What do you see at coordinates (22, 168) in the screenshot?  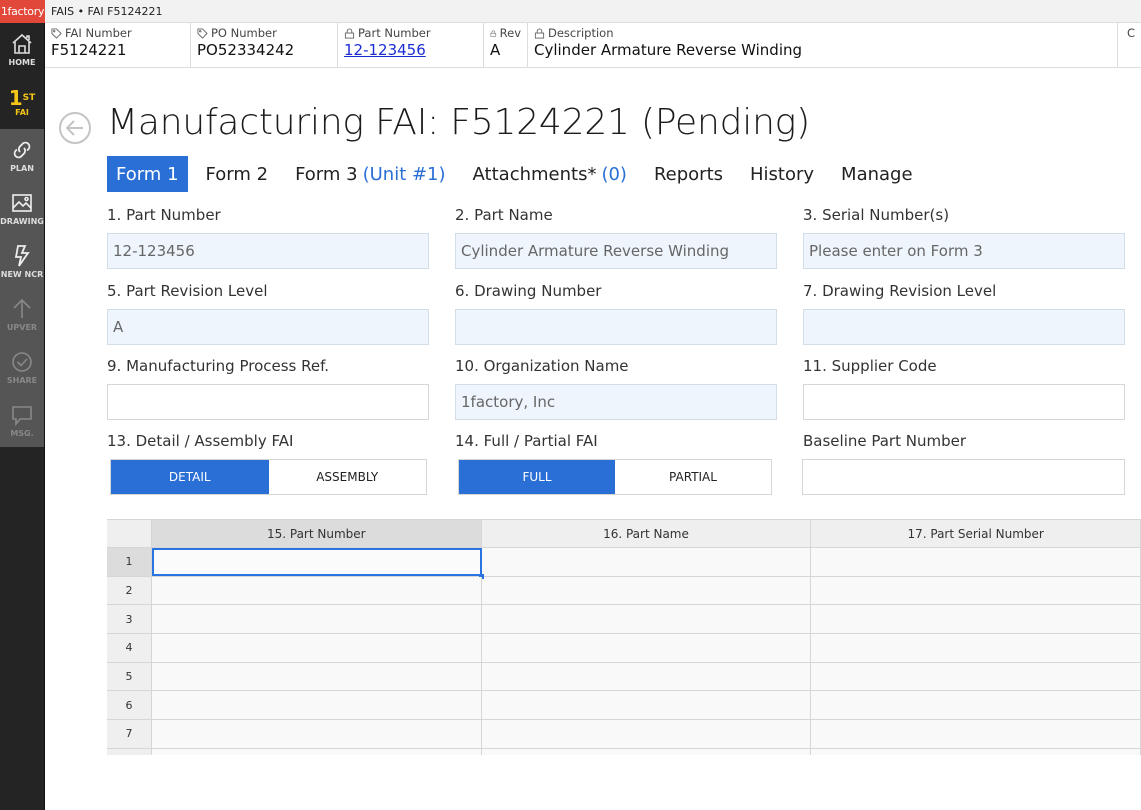 I see `sidebar-label: PLAN` at bounding box center [22, 168].